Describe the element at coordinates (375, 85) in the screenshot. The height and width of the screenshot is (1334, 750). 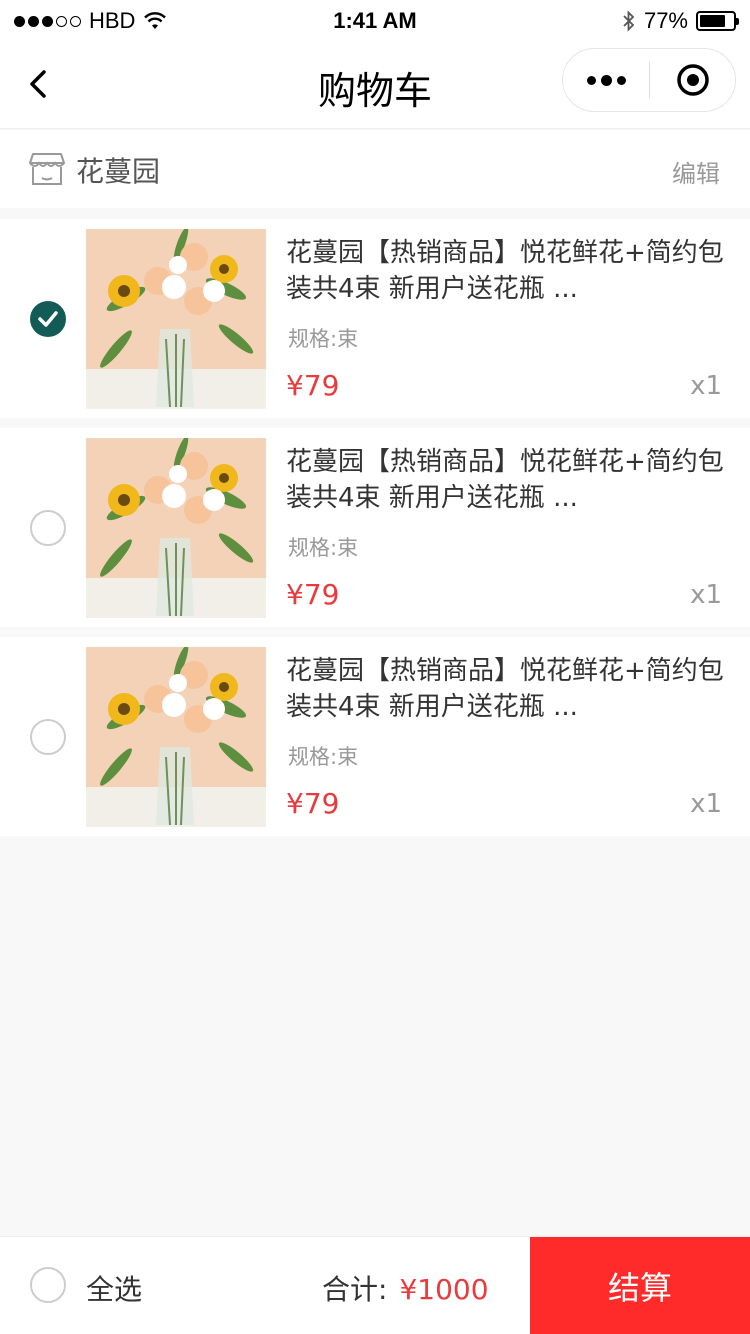
I see `navigation-bar: 购物车` at that location.